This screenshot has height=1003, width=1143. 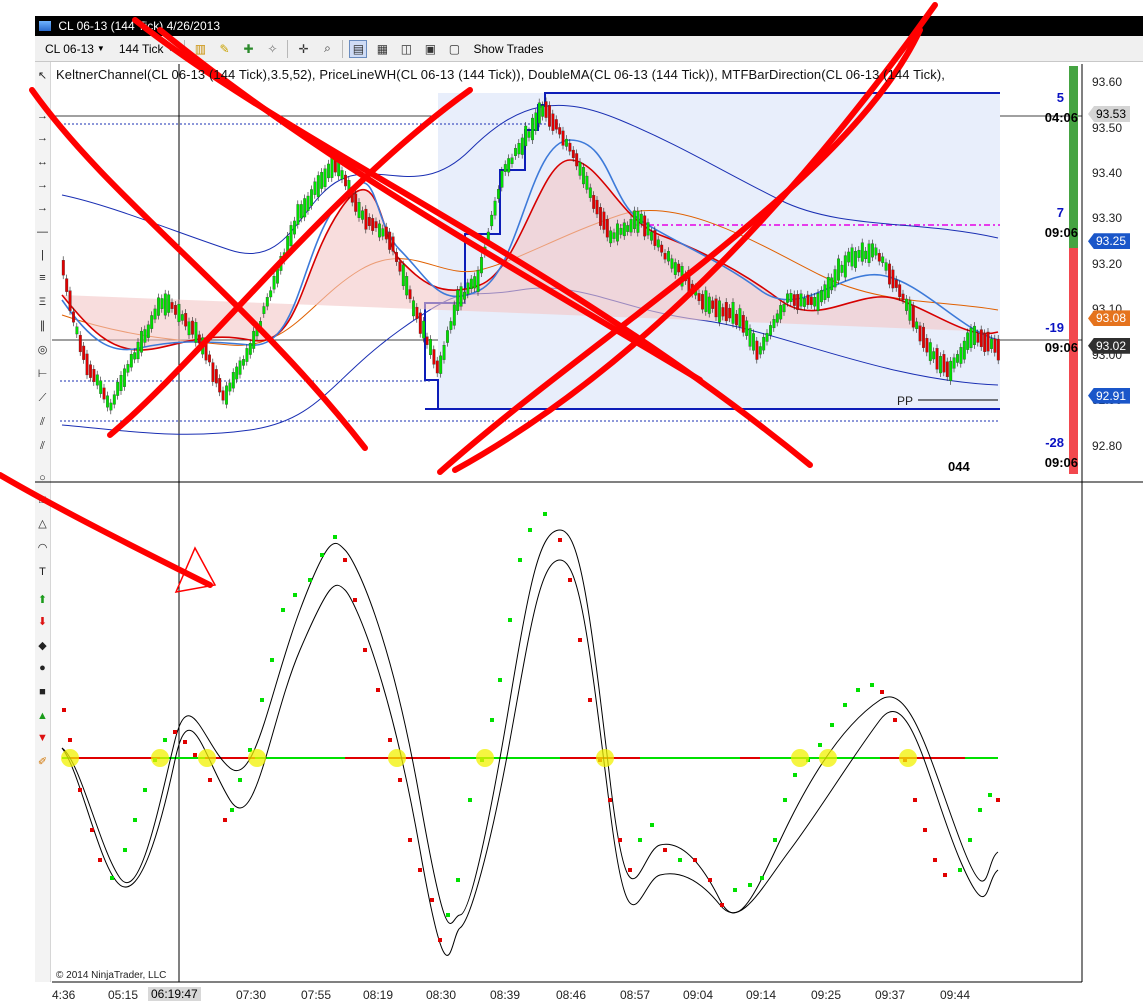 What do you see at coordinates (1109, 113) in the screenshot?
I see `price-tag: 93.53` at bounding box center [1109, 113].